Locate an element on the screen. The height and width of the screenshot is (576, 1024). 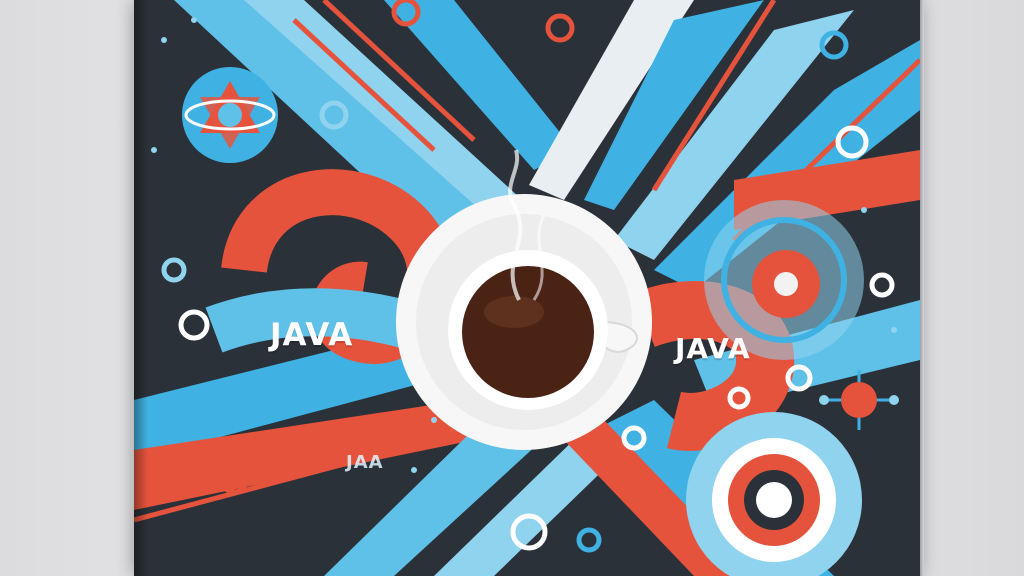
atom-icon is located at coordinates (230, 115).